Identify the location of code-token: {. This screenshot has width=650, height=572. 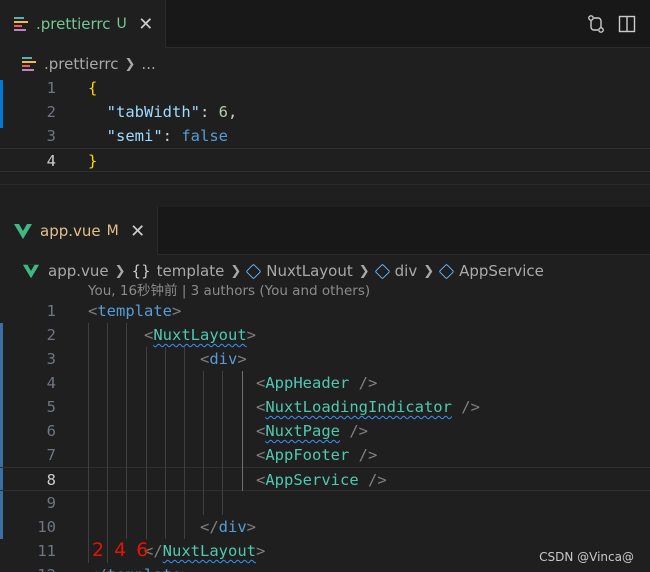
(93, 88).